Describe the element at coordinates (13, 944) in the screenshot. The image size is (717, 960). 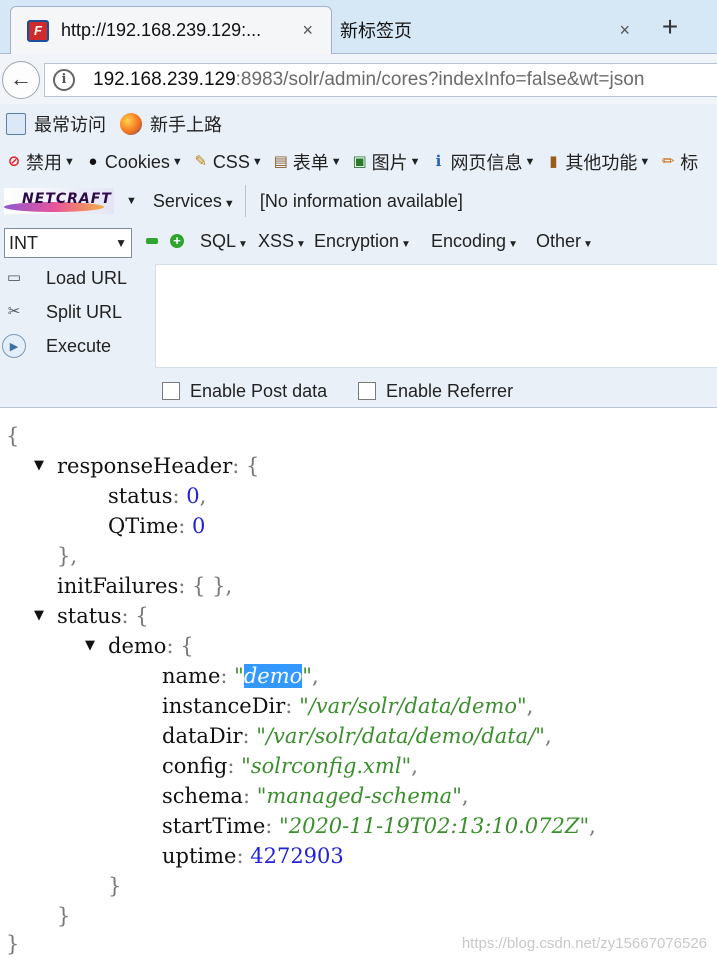
I see `json-root-close: }` at that location.